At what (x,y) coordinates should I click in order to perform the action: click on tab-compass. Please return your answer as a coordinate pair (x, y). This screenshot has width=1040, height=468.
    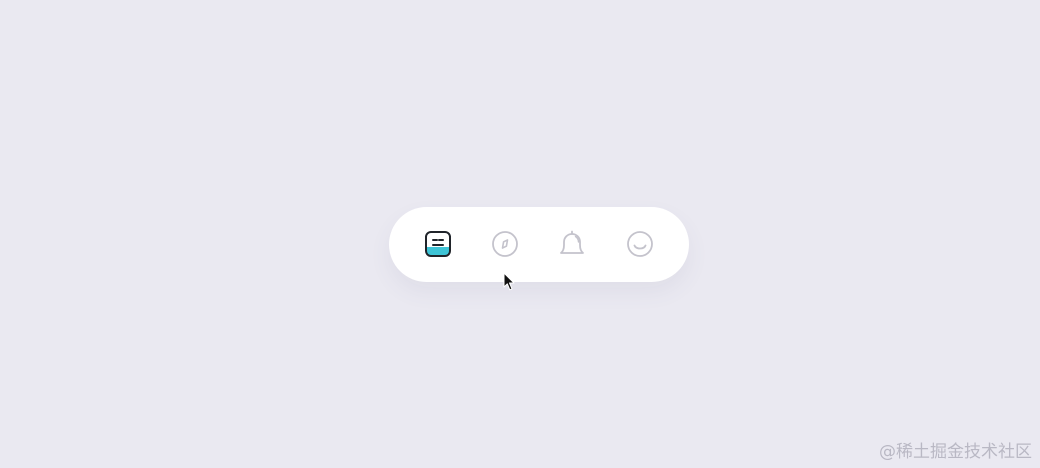
    Looking at the image, I should click on (505, 244).